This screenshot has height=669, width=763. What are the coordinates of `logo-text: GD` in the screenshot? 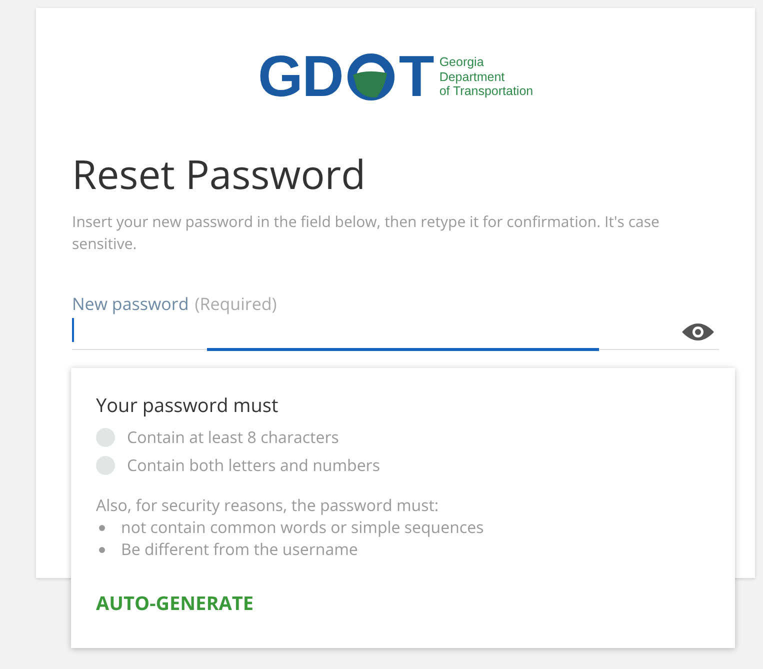 It's located at (300, 77).